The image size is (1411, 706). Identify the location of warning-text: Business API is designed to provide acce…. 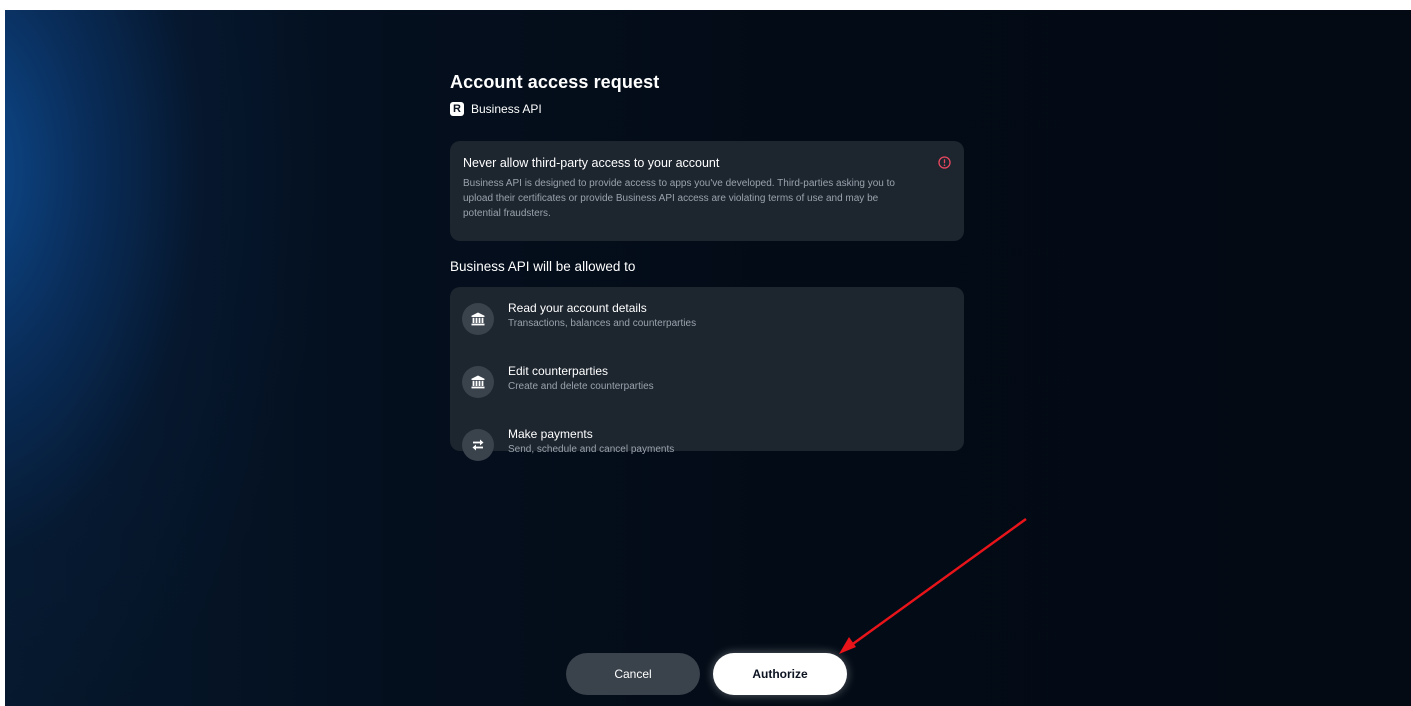
(679, 198).